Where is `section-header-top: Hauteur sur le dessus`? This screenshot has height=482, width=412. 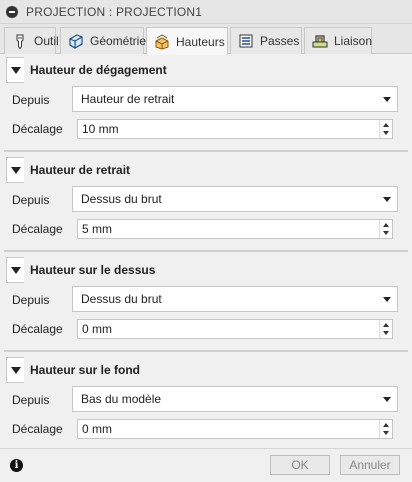 section-header-top: Hauteur sur le dessus is located at coordinates (80, 270).